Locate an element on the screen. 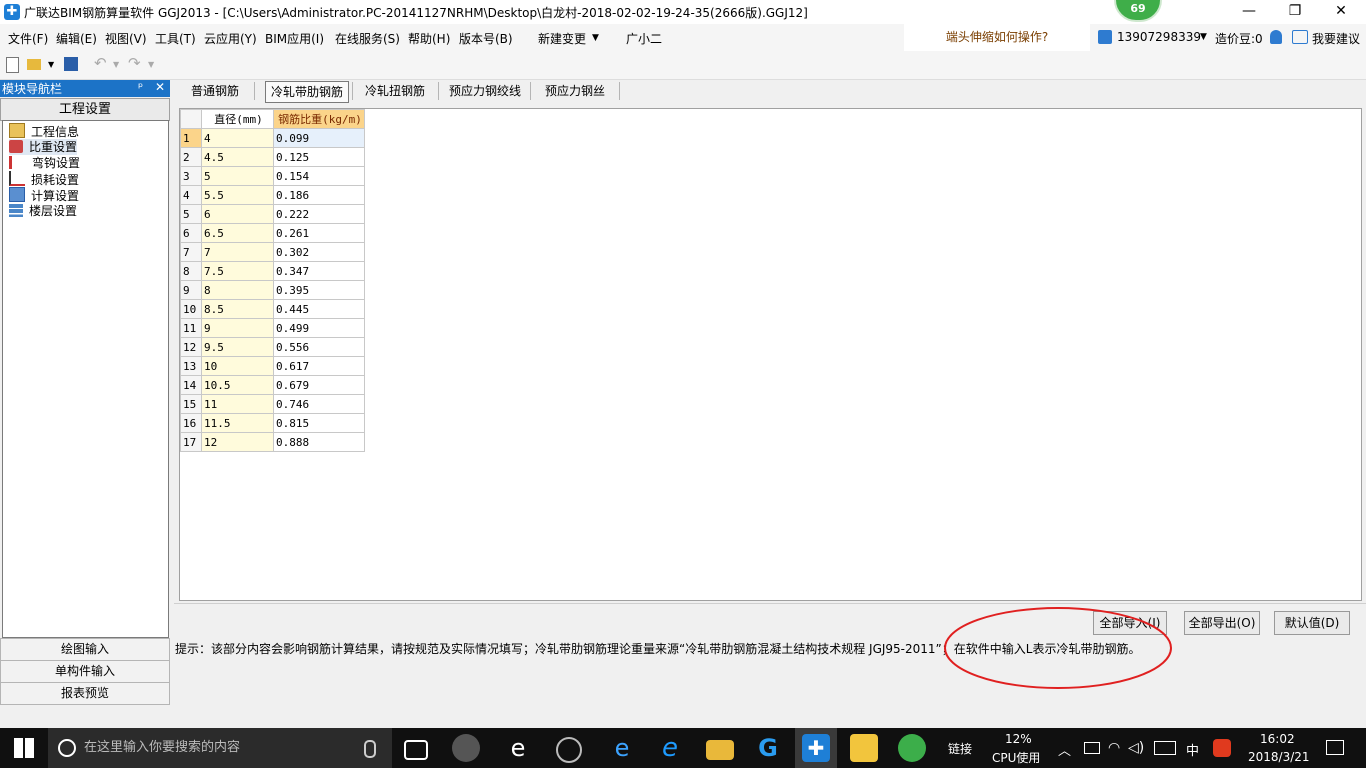 This screenshot has width=1366, height=768. close-button: ✕ is located at coordinates (1341, 12).